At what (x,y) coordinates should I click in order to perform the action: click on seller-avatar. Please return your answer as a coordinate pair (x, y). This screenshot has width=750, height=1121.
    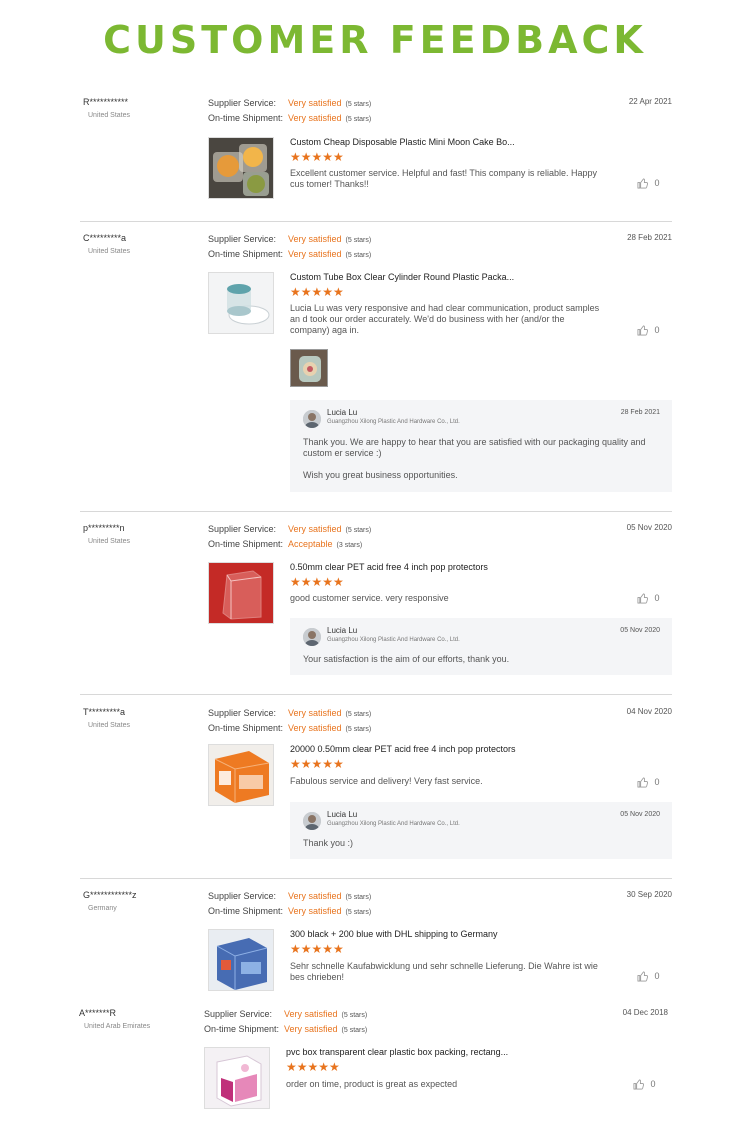
    Looking at the image, I should click on (312, 637).